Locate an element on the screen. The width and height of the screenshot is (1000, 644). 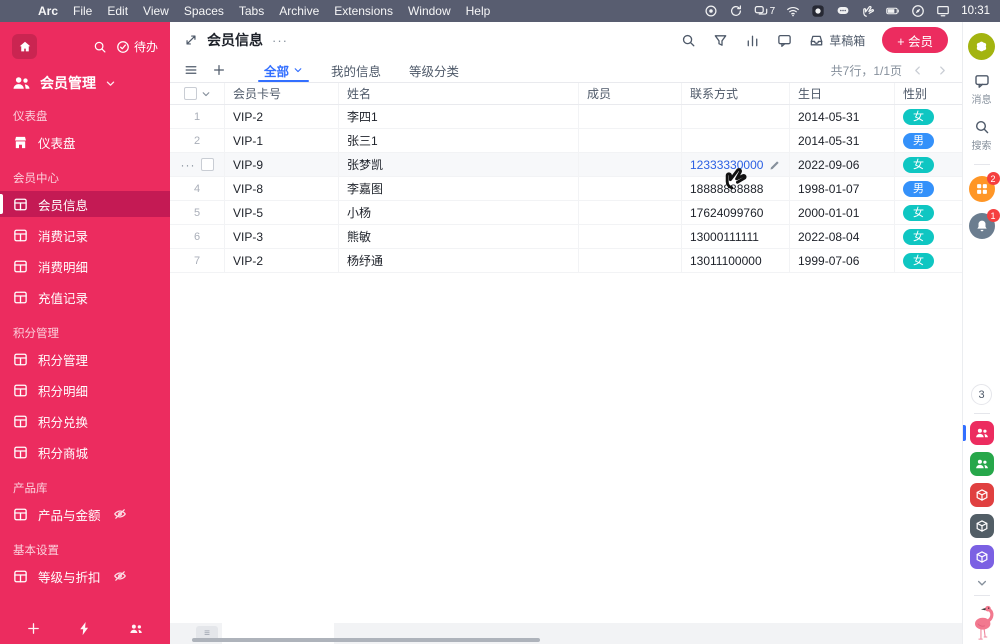
battery-icon is located at coordinates (893, 11).